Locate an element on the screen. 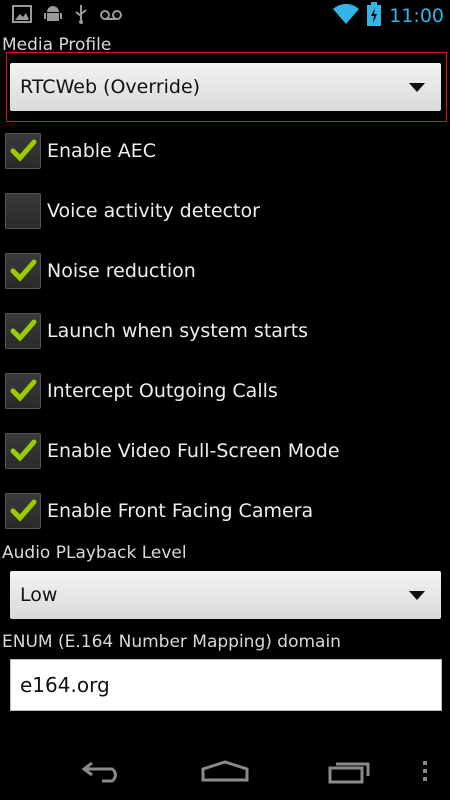 This screenshot has height=800, width=450. audio-level-spinner: Low is located at coordinates (225, 595).